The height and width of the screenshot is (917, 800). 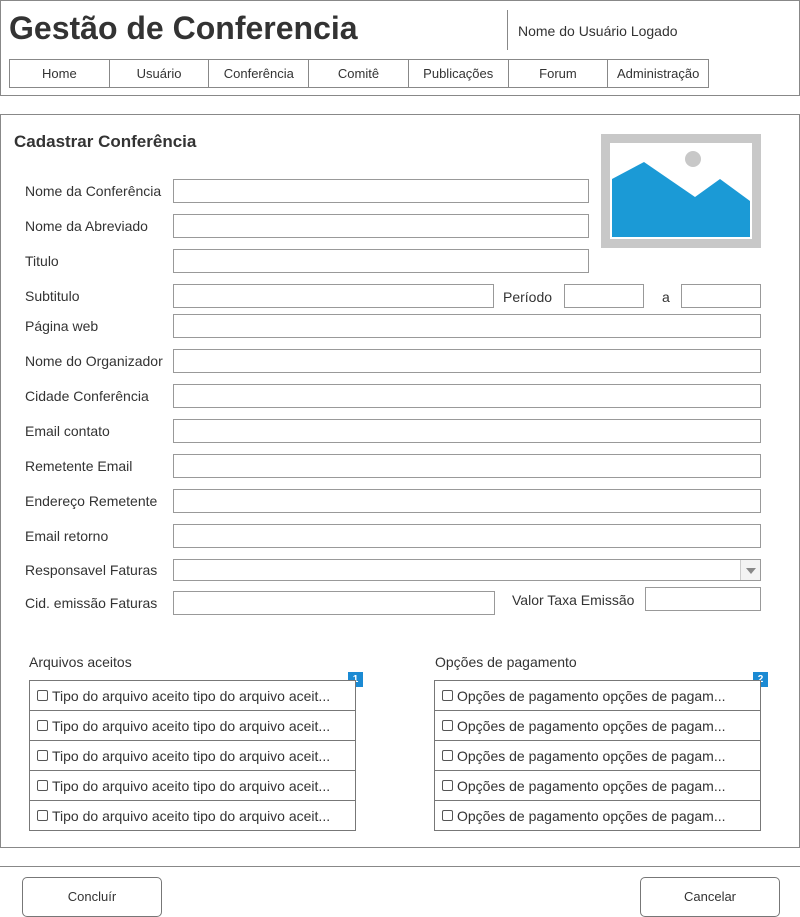 What do you see at coordinates (710, 897) in the screenshot?
I see `cancel-button: Cancelar` at bounding box center [710, 897].